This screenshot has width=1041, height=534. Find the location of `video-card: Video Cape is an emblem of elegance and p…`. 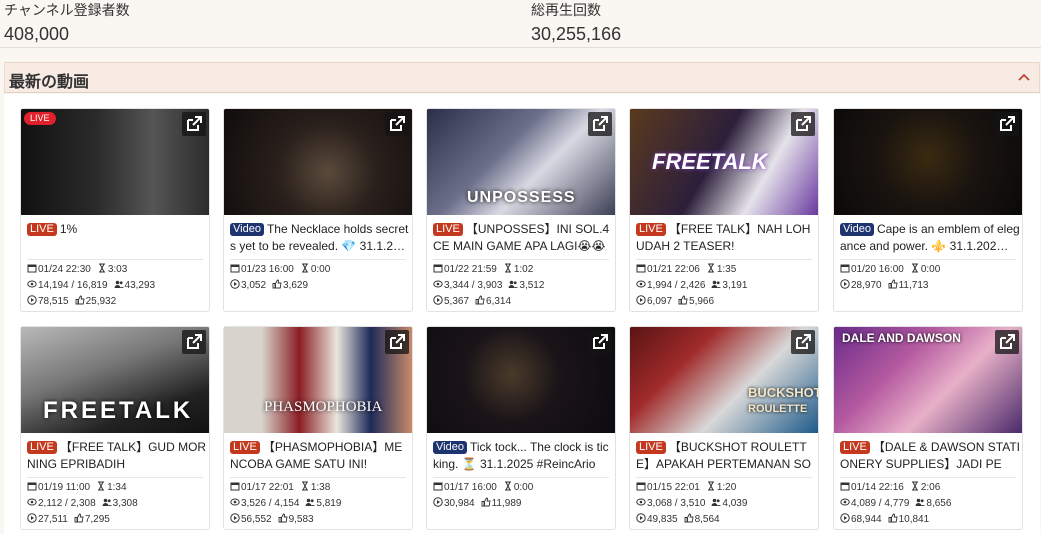

video-card: Video Cape is an emblem of elegance and p… is located at coordinates (928, 210).